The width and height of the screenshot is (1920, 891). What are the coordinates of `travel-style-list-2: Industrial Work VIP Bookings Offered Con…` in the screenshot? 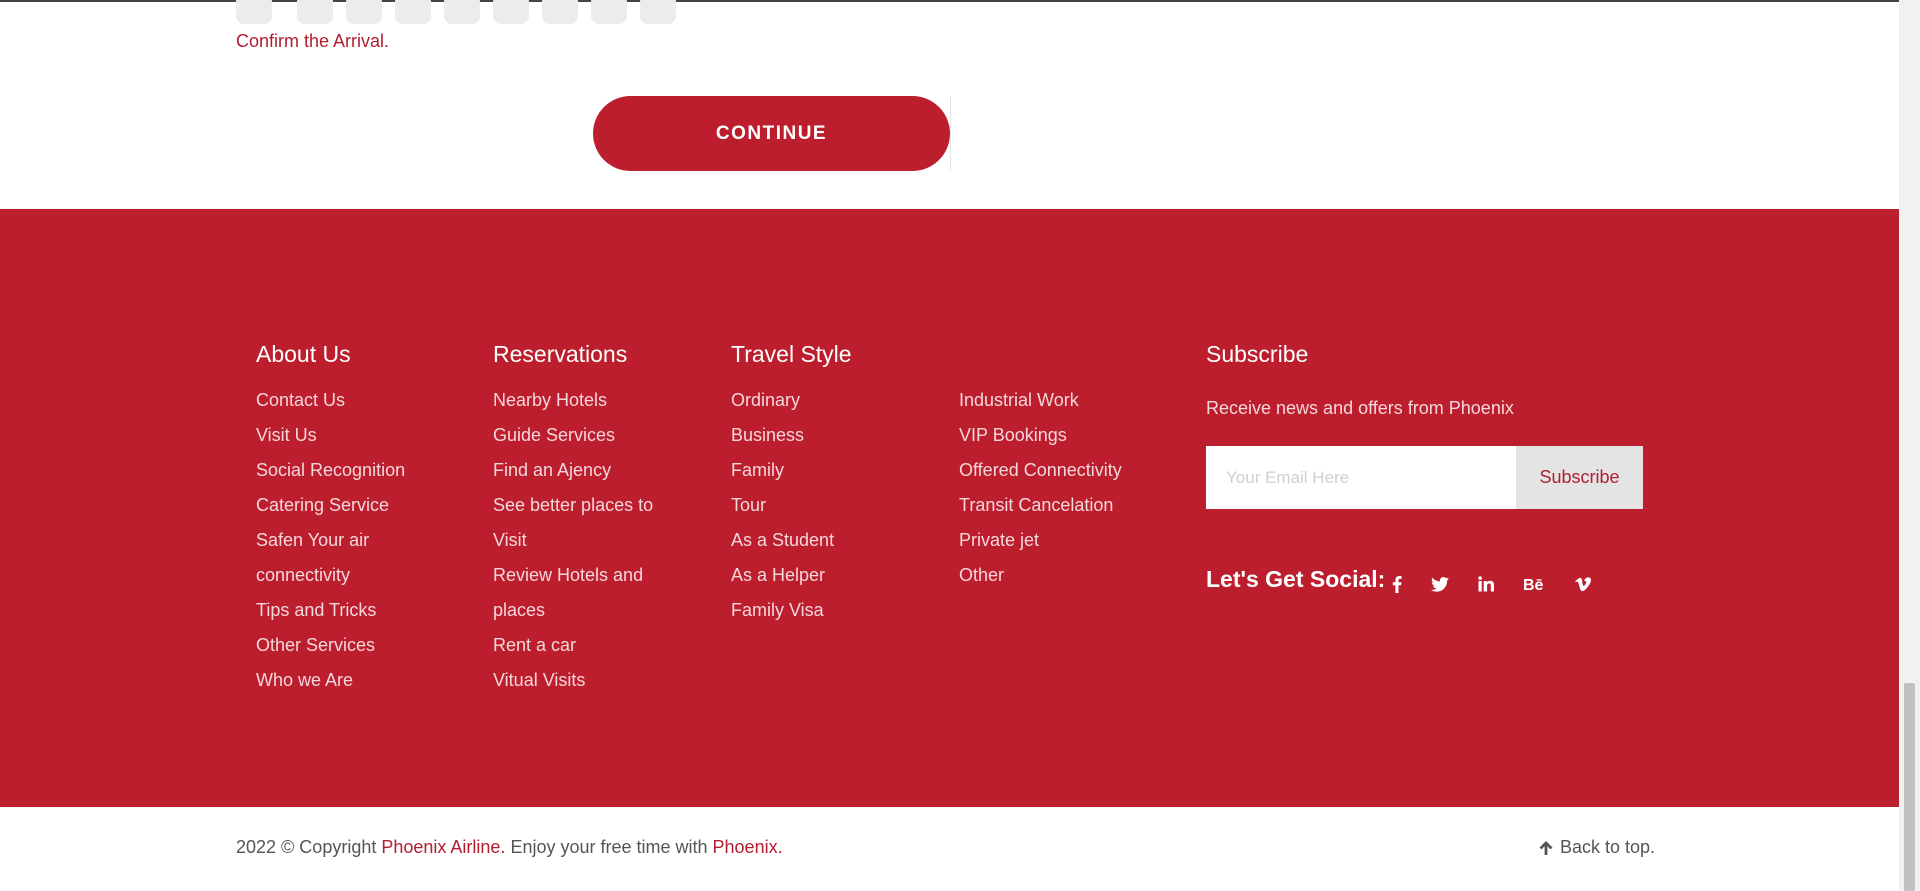 It's located at (1040, 488).